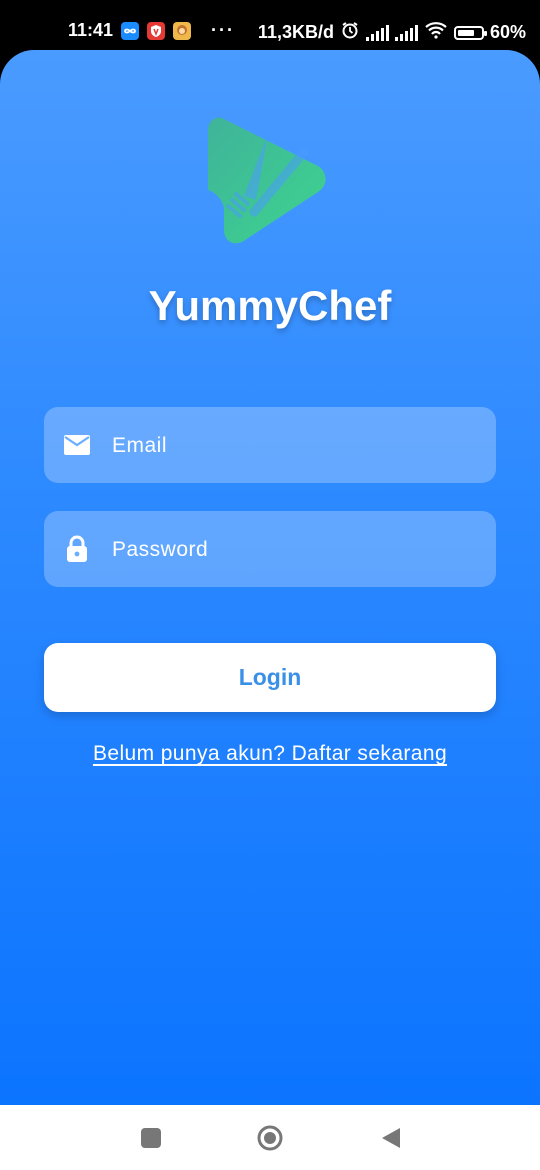 The width and height of the screenshot is (540, 1170). Describe the element at coordinates (470, 32) in the screenshot. I see `battery-icon` at that location.